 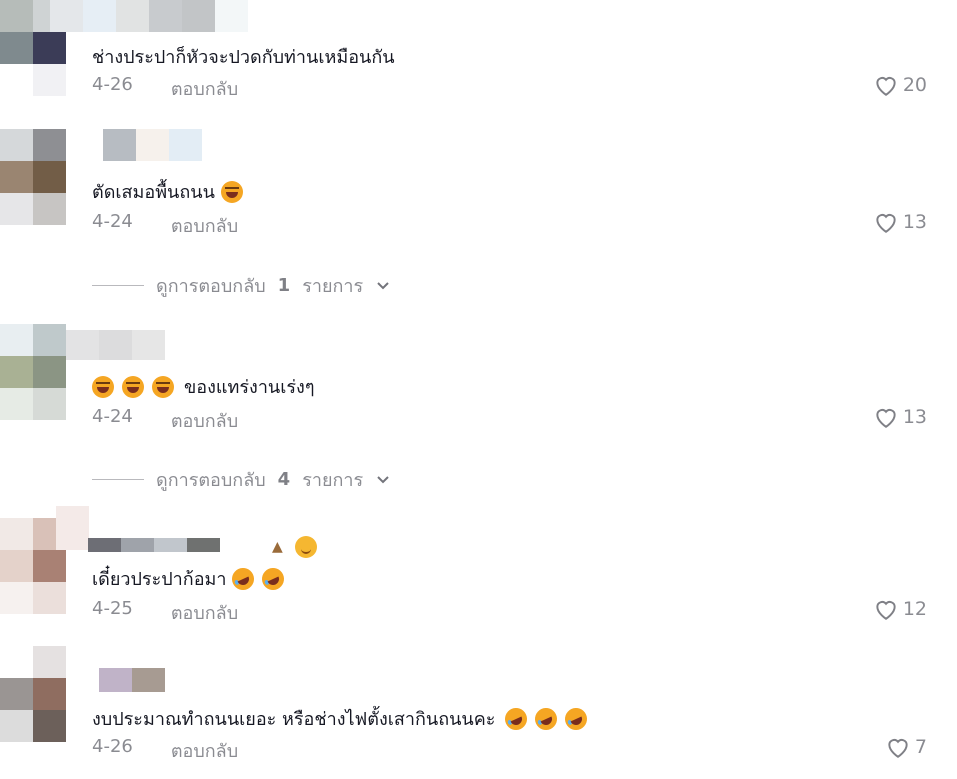 What do you see at coordinates (914, 85) in the screenshot?
I see `like-count: 20` at bounding box center [914, 85].